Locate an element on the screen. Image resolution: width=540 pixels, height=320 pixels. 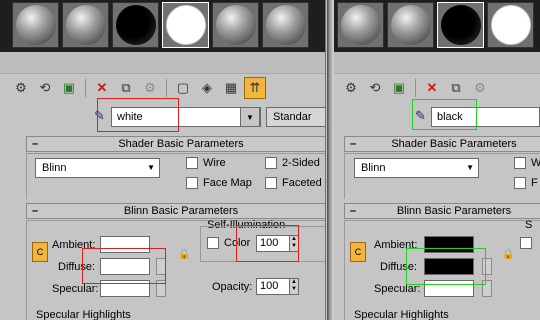
put-to-library-icon: ▢ is located at coordinates (183, 88).